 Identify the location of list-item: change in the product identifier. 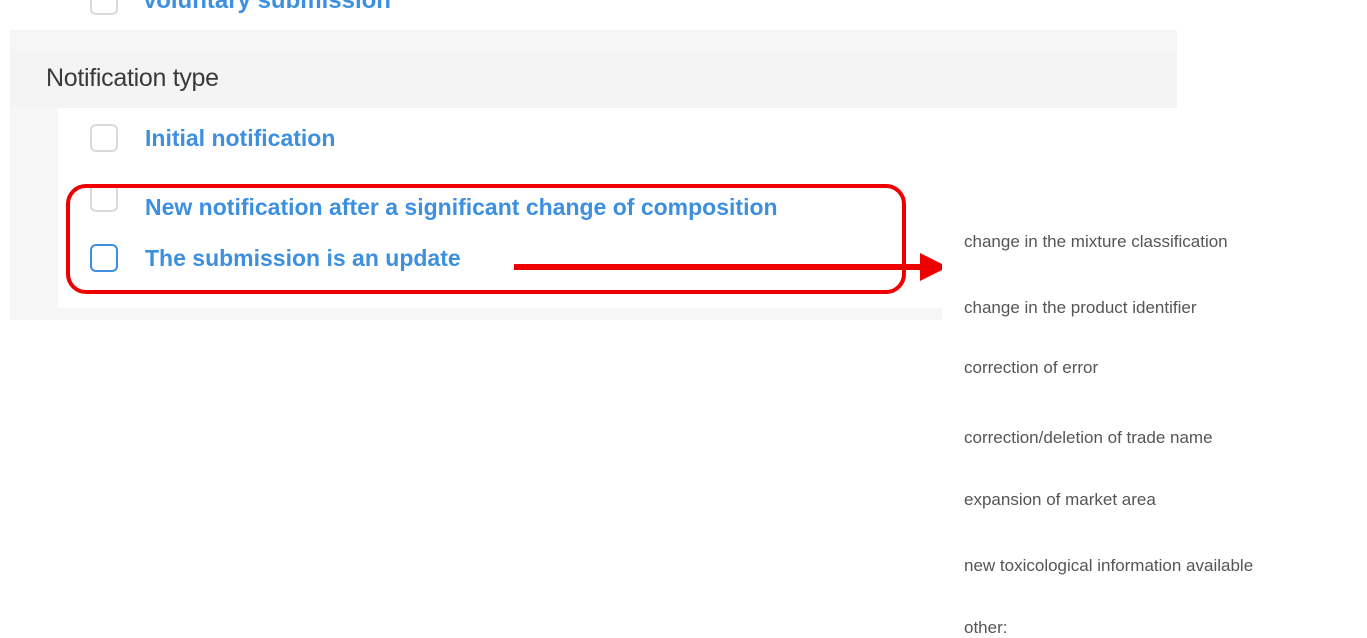
(1080, 308).